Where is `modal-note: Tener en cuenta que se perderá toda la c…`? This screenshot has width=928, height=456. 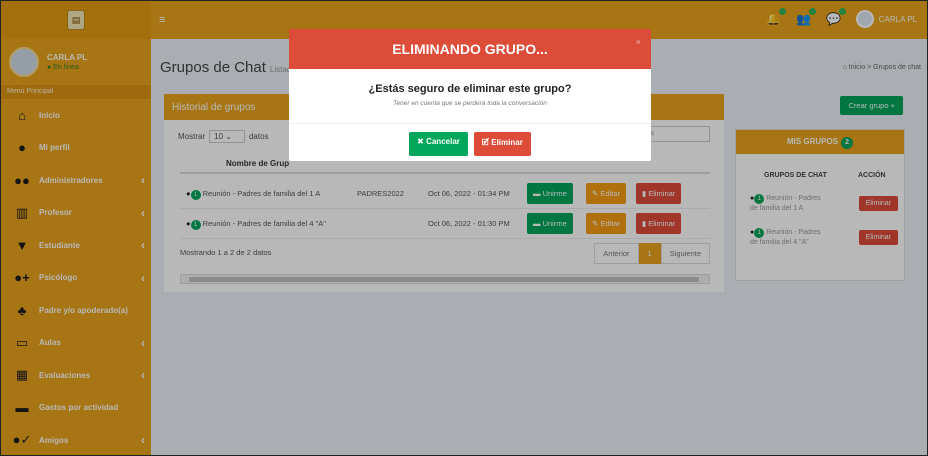 modal-note: Tener en cuenta que se perderá toda la c… is located at coordinates (470, 103).